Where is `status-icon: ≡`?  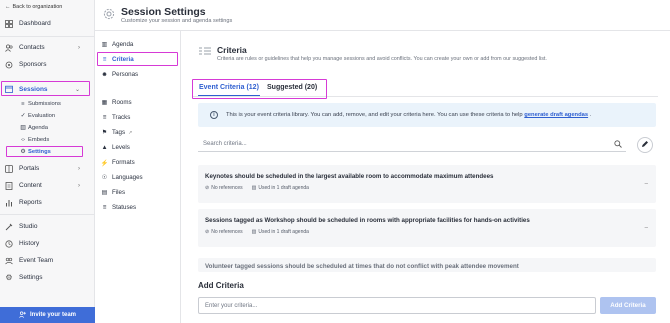
status-icon: ≡ is located at coordinates (104, 207).